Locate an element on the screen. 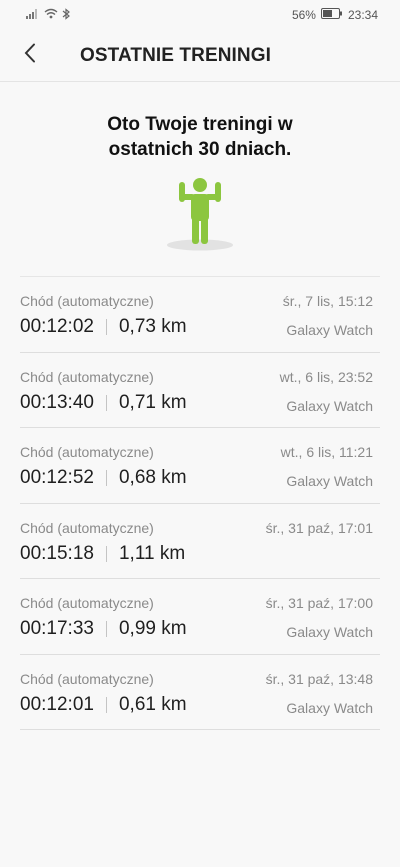 This screenshot has width=400, height=867. status-icons is located at coordinates (48, 15).